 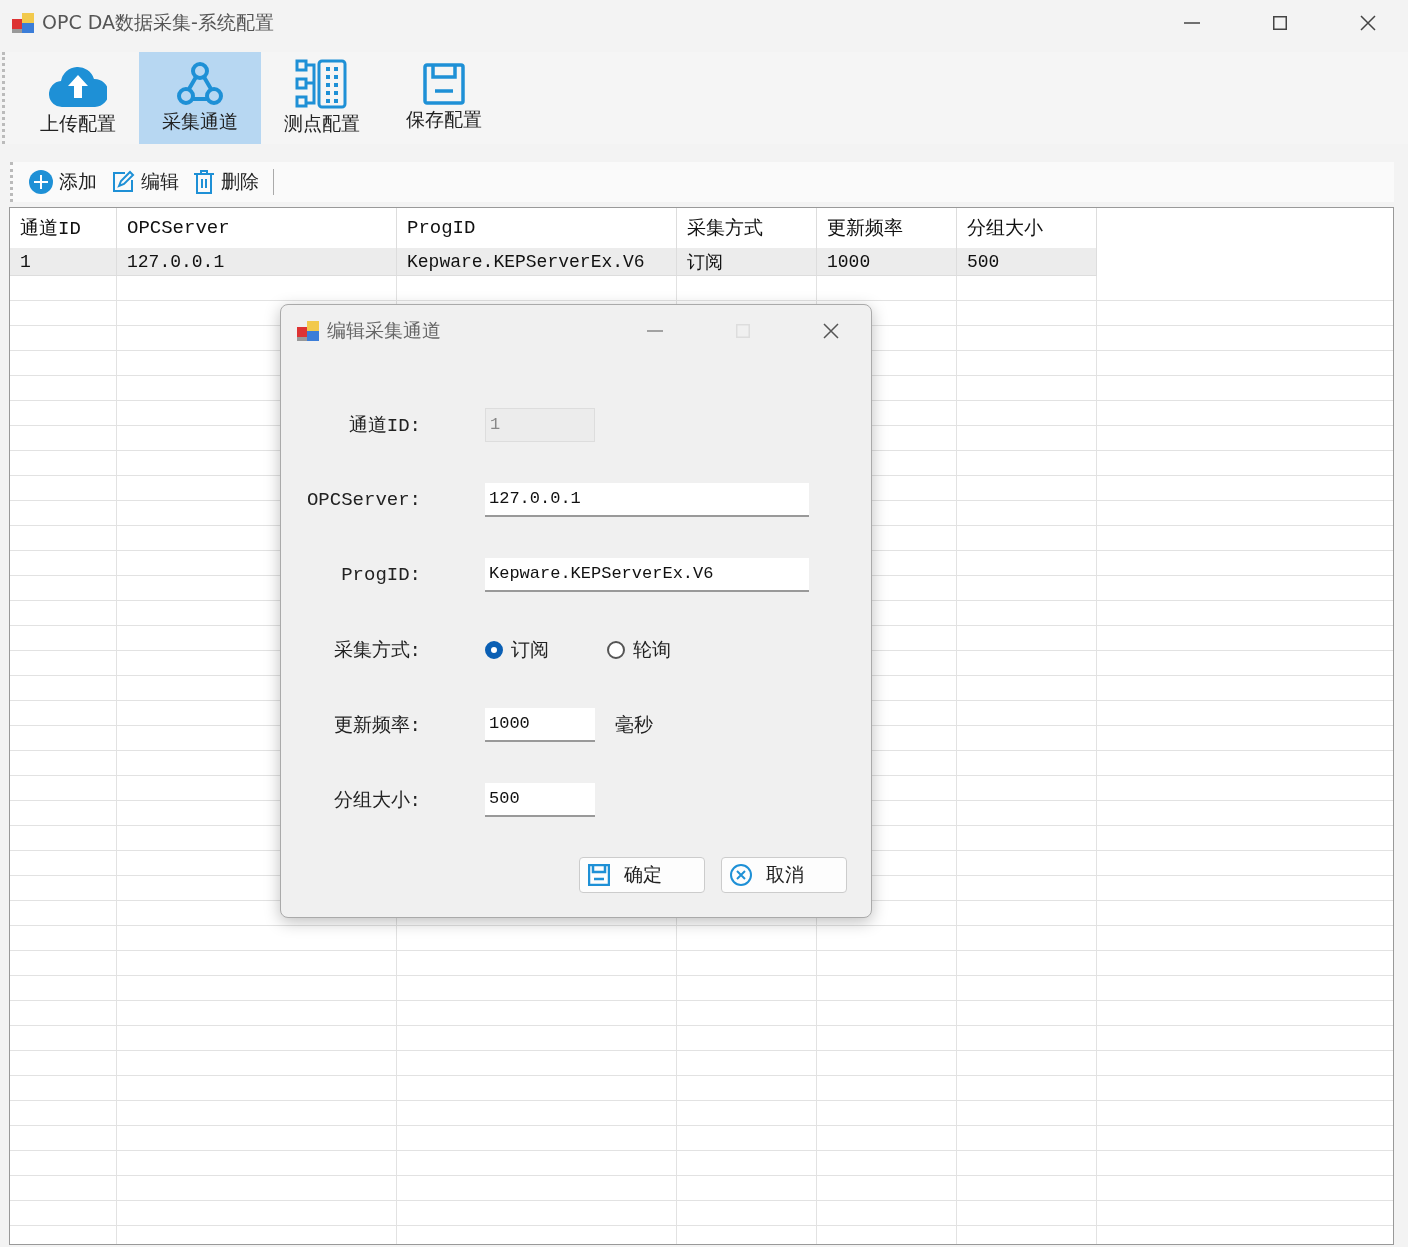 What do you see at coordinates (642, 875) in the screenshot?
I see `confirm-button: 确定` at bounding box center [642, 875].